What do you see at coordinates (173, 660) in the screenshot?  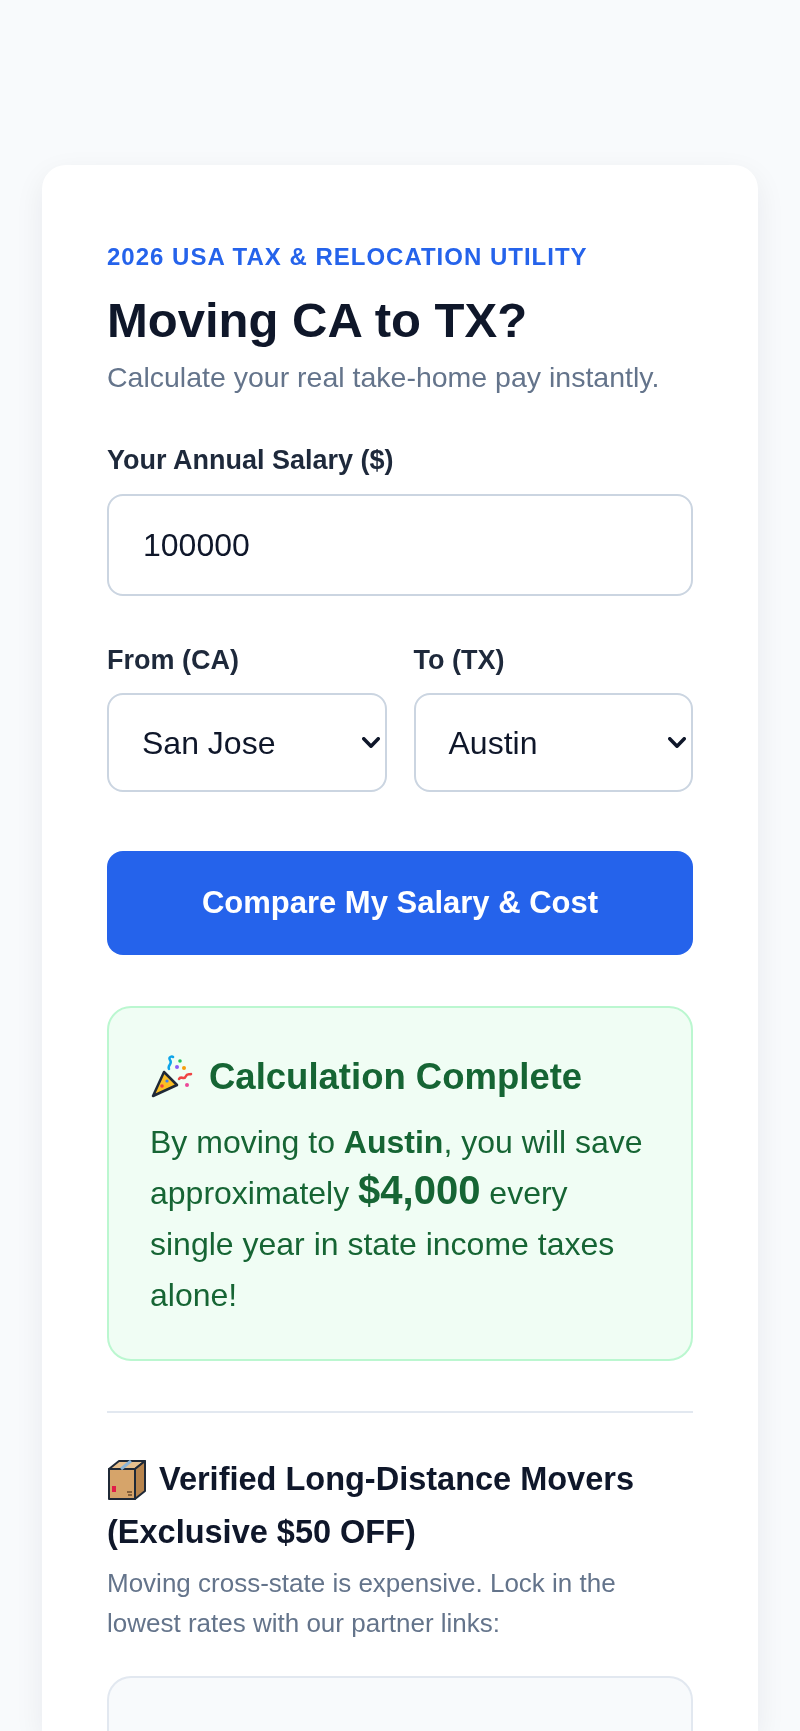 I see `from-label: From (CA)` at bounding box center [173, 660].